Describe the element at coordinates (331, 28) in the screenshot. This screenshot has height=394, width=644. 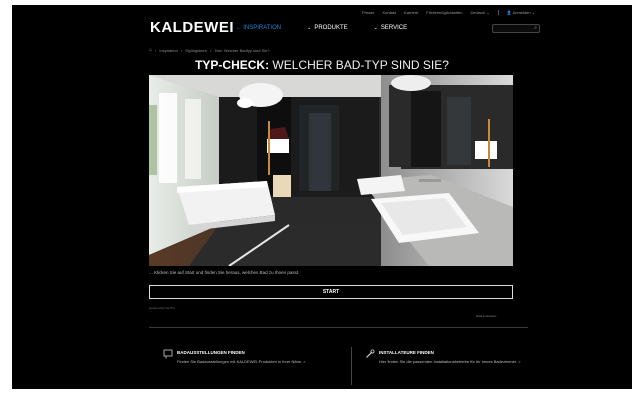
I see `nav-produkte-label: PRODUKTE` at that location.